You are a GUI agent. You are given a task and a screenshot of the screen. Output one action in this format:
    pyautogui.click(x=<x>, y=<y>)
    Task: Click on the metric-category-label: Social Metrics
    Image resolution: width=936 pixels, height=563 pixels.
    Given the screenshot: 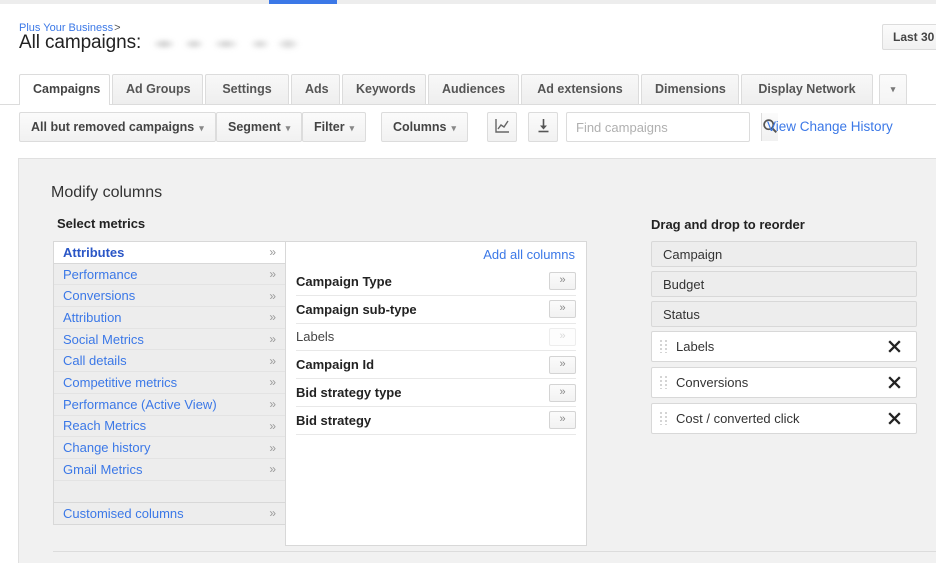 What is the action you would take?
    pyautogui.click(x=103, y=339)
    